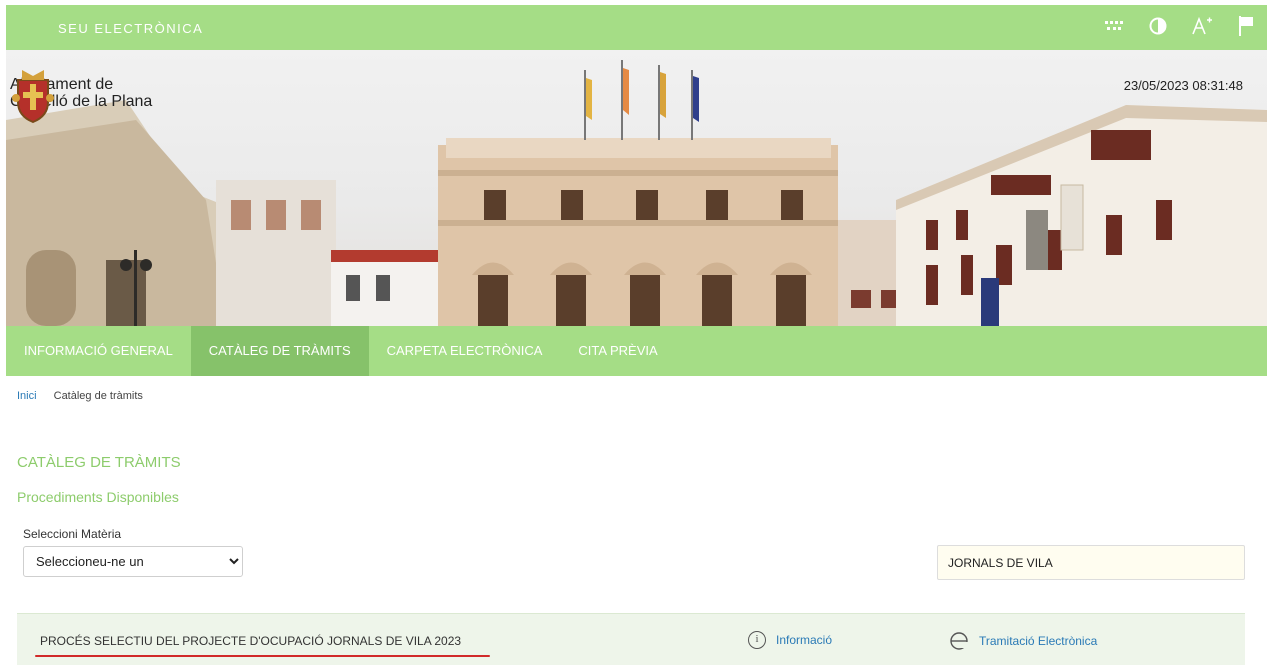  I want to click on electronic-processing-label: Tramitació Electrònica, so click(1038, 641).